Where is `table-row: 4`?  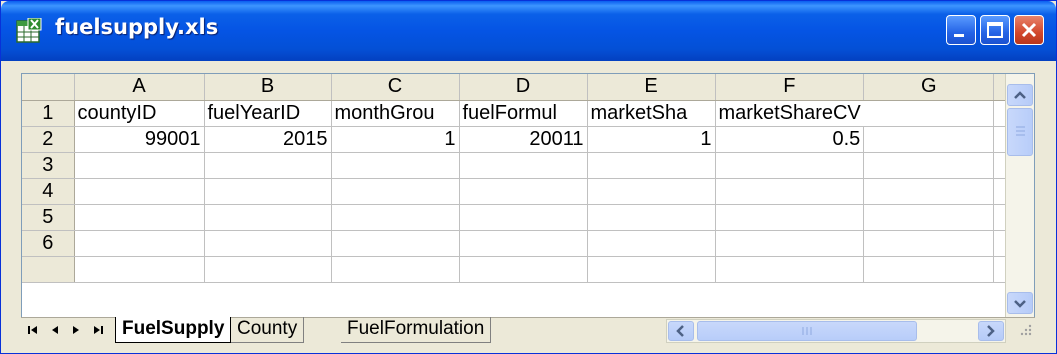
table-row: 4 is located at coordinates (526, 191).